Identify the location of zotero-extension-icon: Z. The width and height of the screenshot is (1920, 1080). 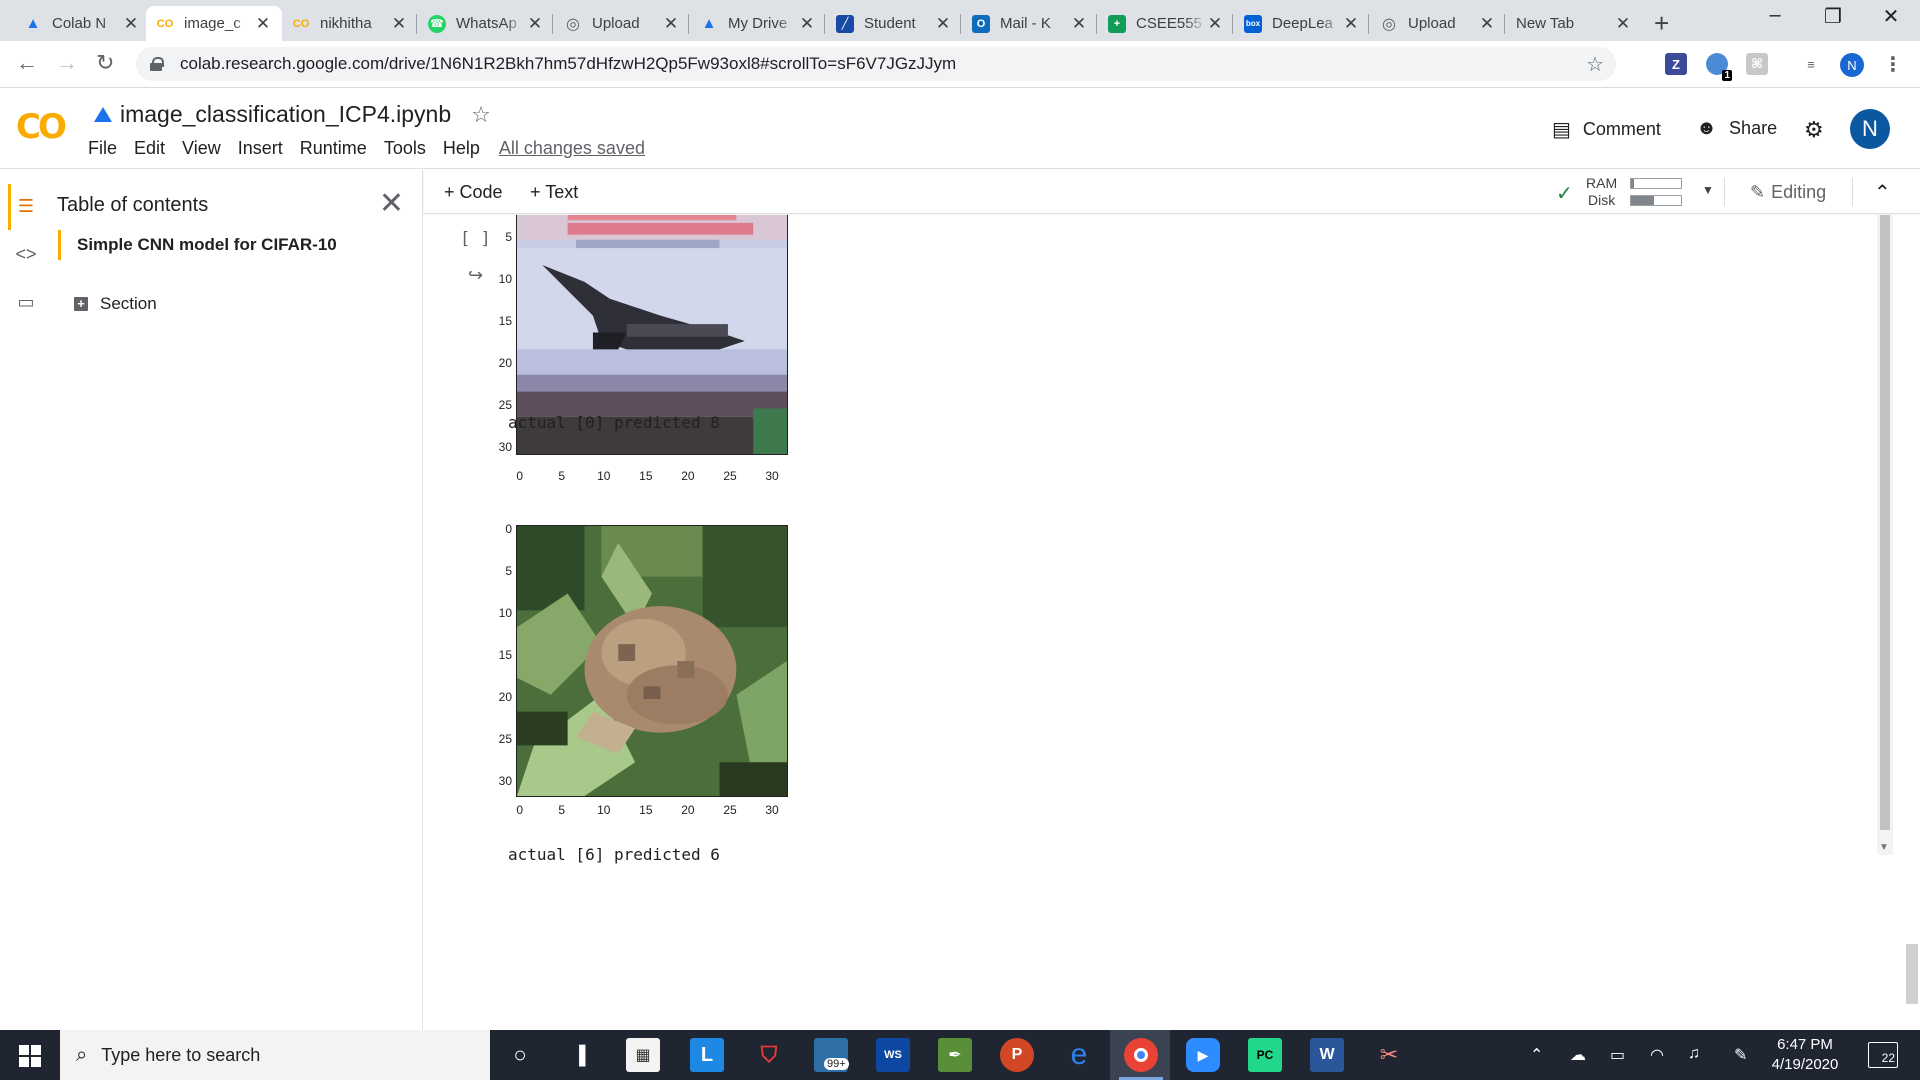
(1676, 64).